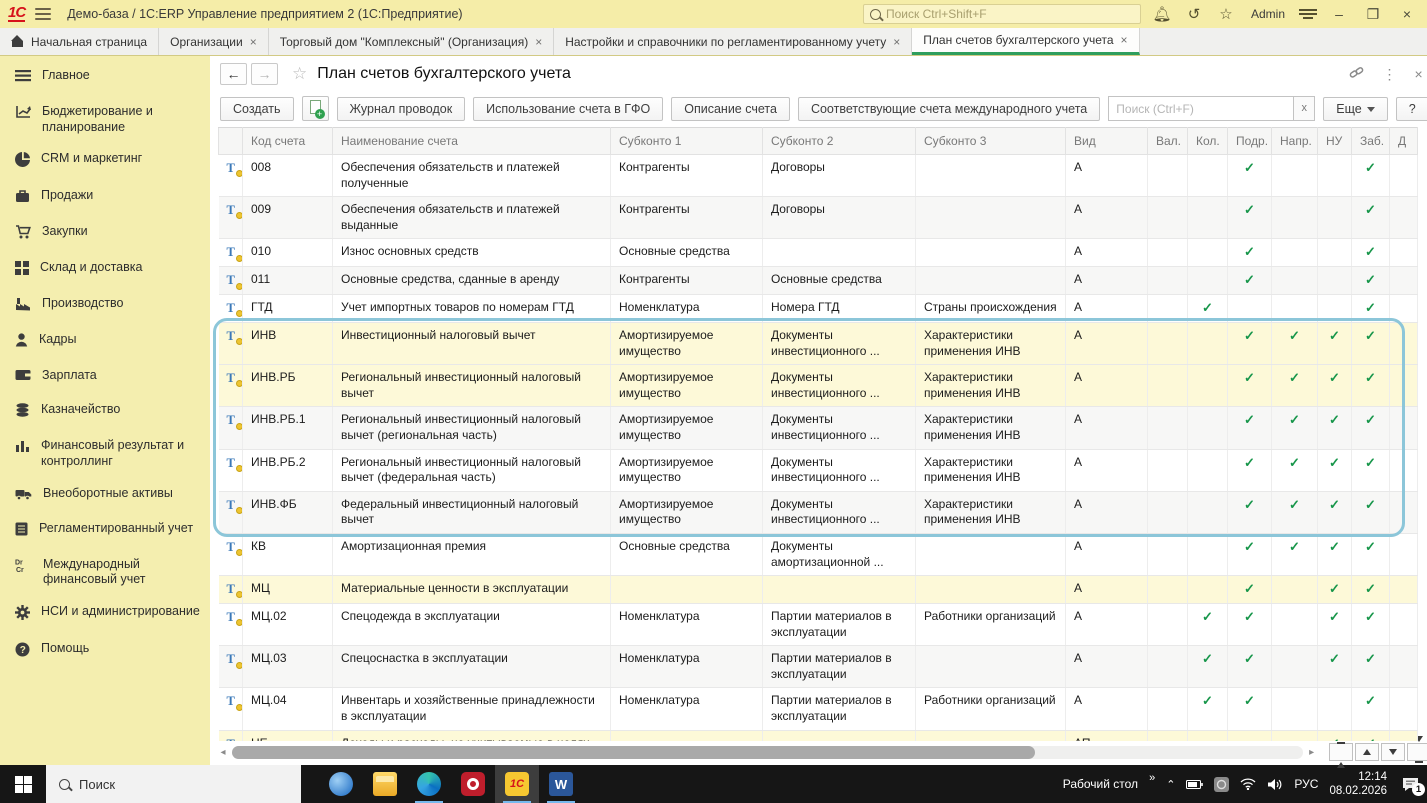  Describe the element at coordinates (568, 108) in the screenshot. I see `usage-gfo-button: Использование счета в ГФО` at that location.